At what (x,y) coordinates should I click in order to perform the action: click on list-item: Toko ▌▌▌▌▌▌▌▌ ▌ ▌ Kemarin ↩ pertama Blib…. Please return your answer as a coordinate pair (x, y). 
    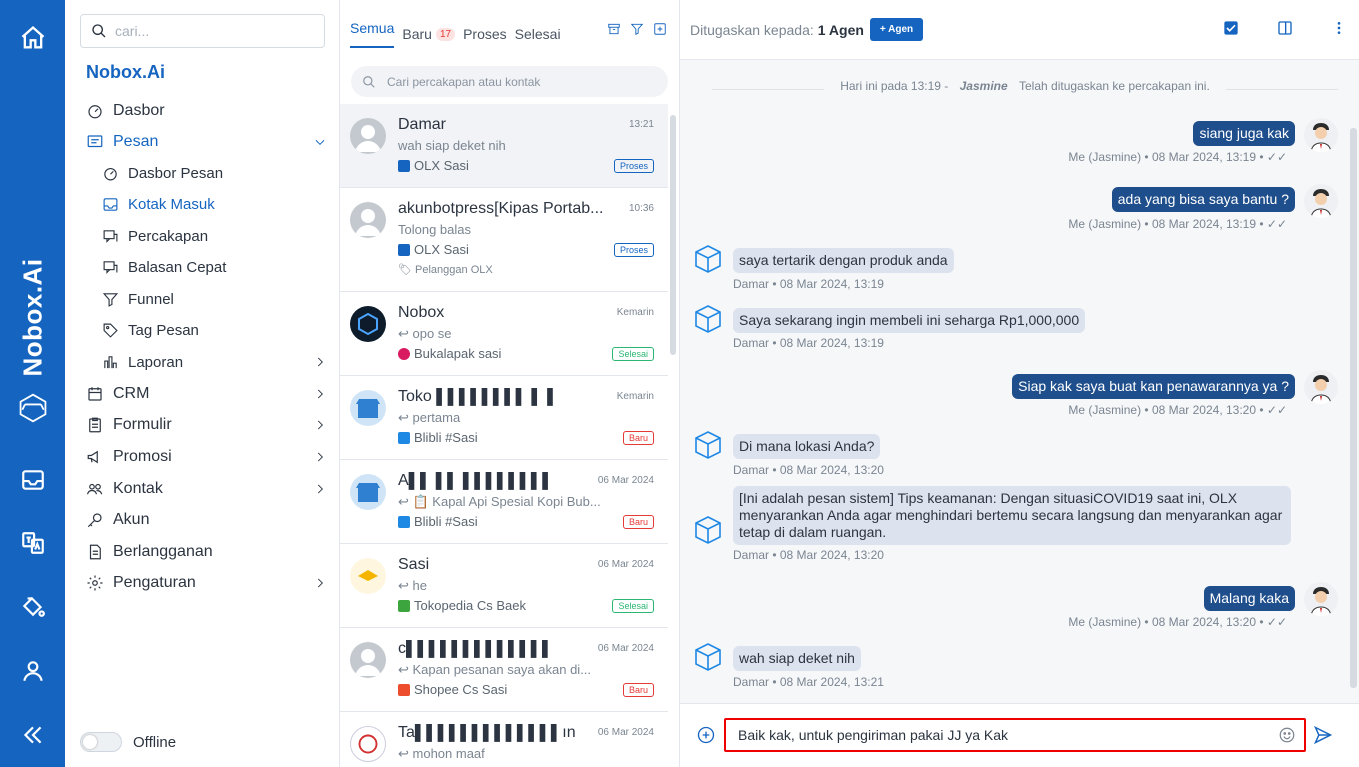
    Looking at the image, I should click on (504, 418).